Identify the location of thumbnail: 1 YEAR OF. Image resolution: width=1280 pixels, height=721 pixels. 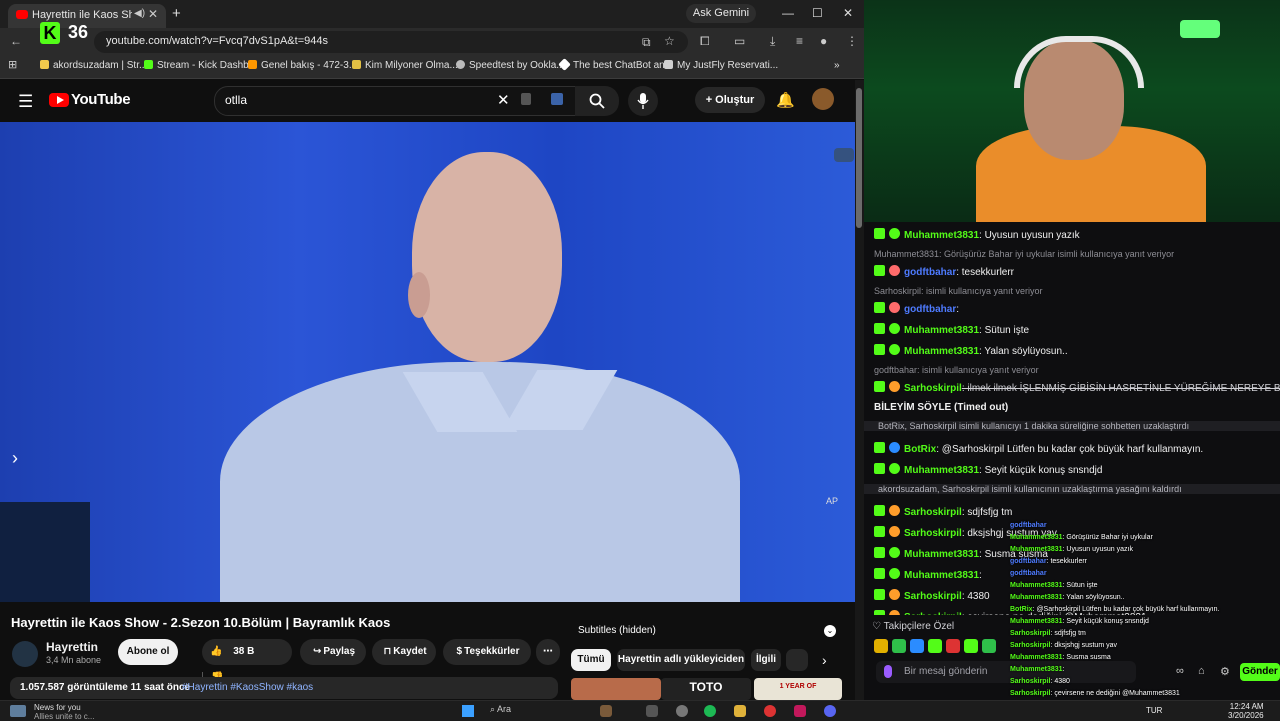
(798, 689).